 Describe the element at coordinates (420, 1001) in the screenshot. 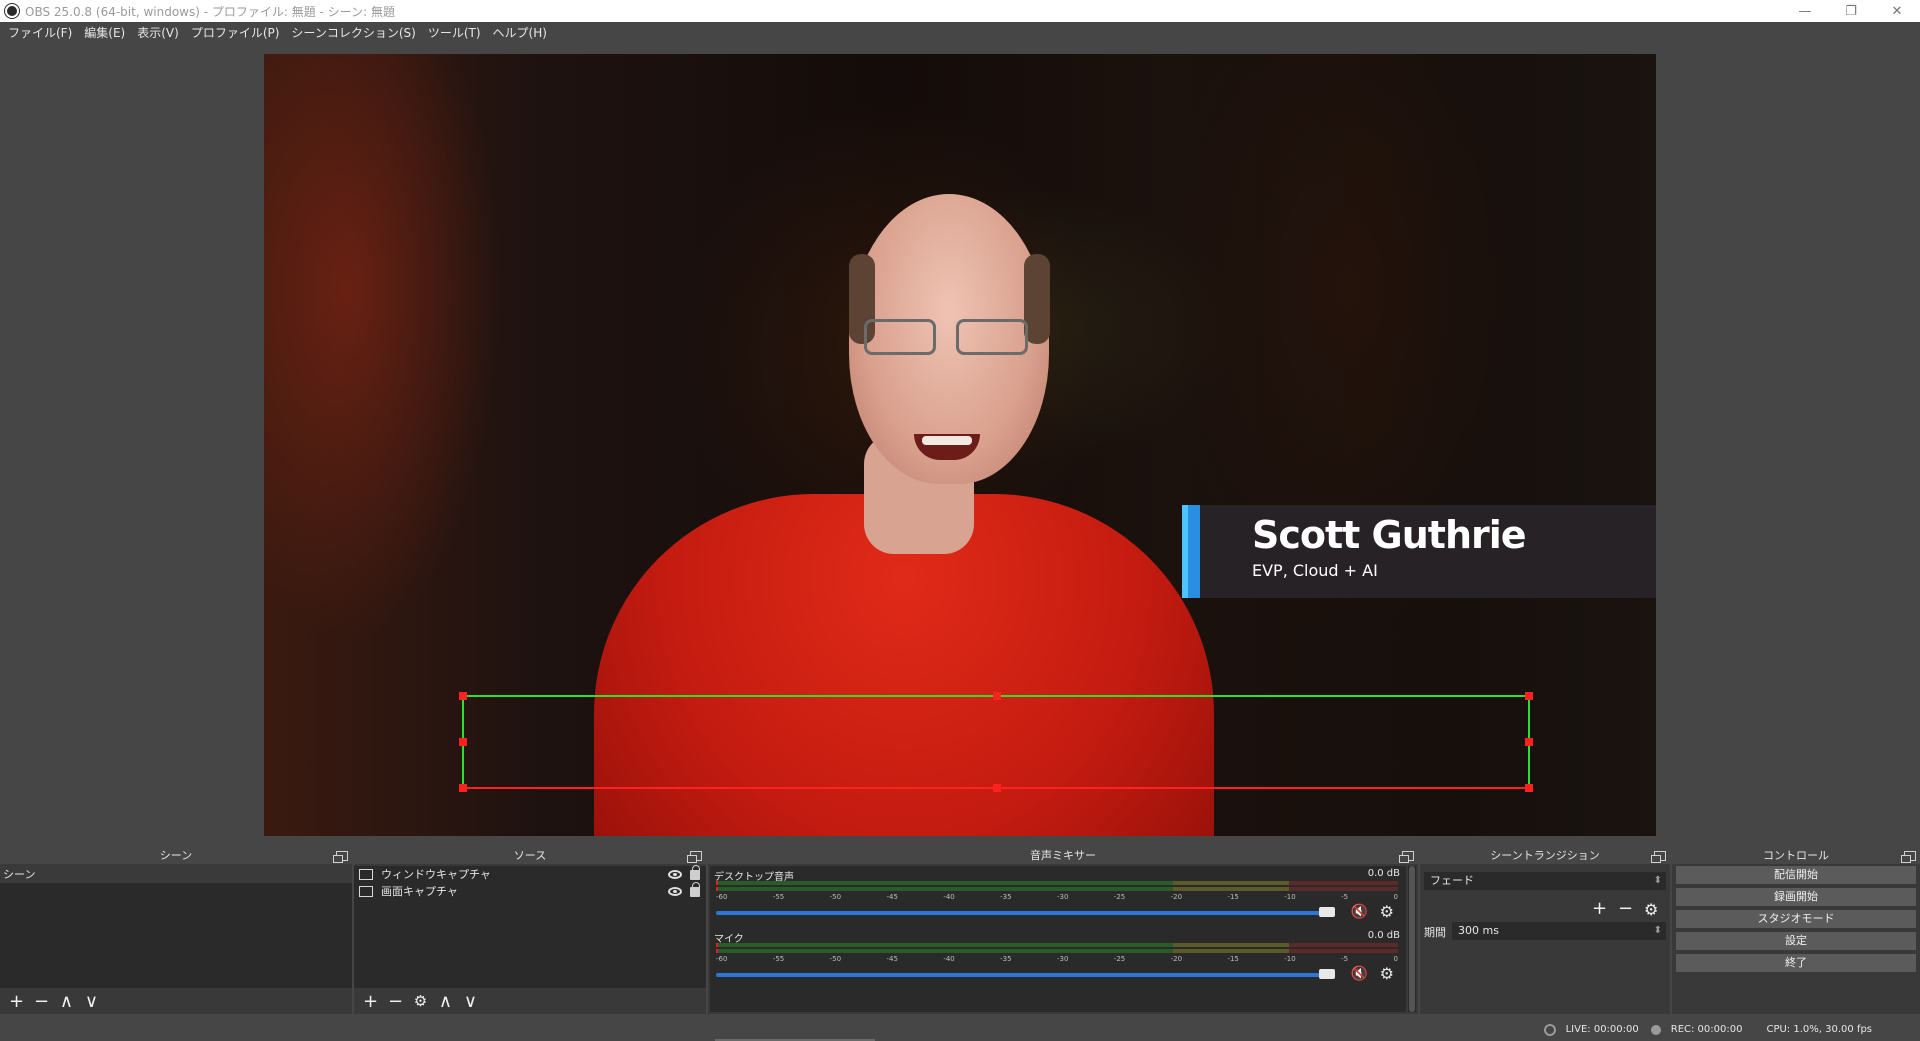

I see `source-properties-button: ⚙` at that location.